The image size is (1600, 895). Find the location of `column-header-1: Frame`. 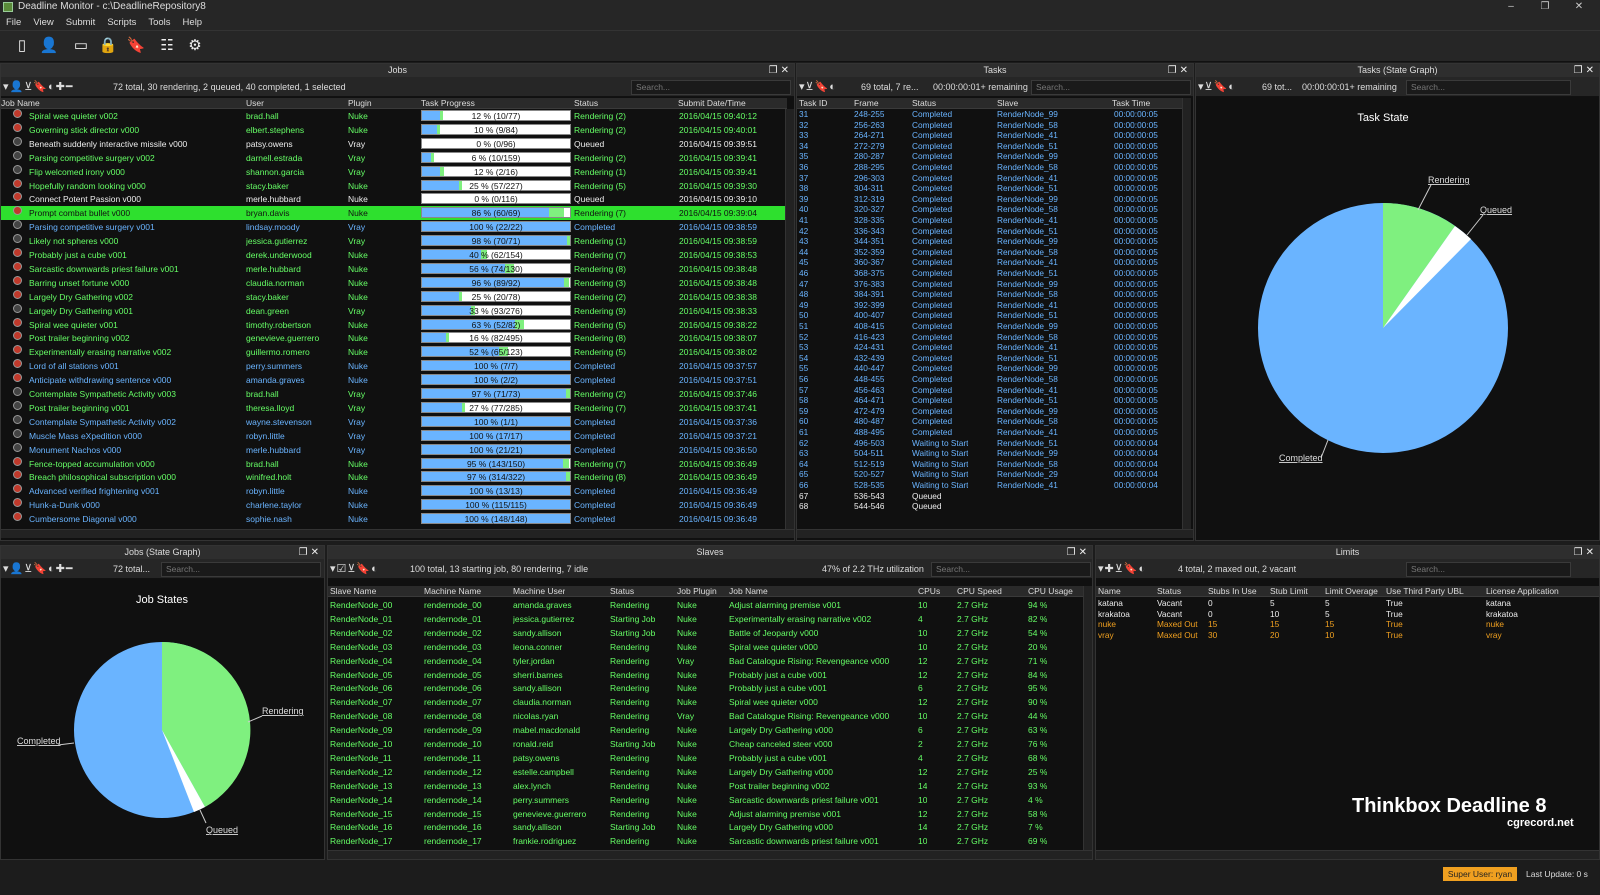

column-header-1: Frame is located at coordinates (866, 103).